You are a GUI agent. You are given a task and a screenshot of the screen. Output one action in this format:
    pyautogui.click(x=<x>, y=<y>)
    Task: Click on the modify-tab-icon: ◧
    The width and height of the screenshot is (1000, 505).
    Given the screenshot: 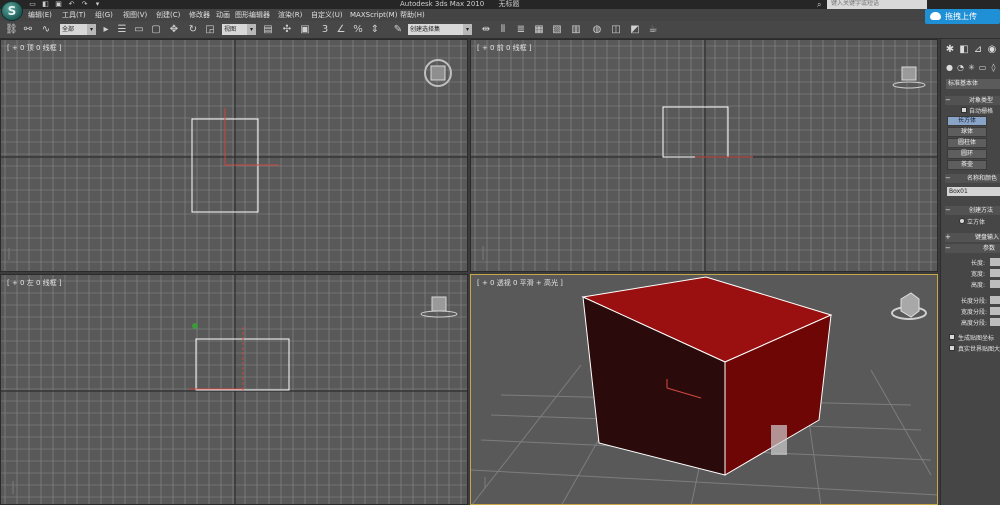 What is the action you would take?
    pyautogui.click(x=964, y=49)
    